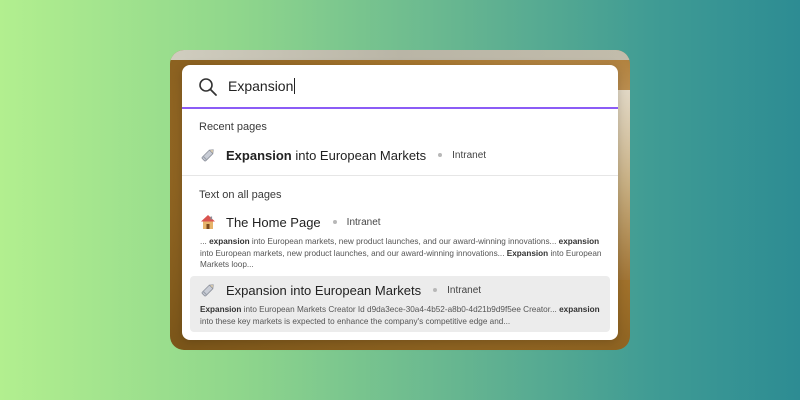 The image size is (800, 400). I want to click on recent-page-item: Expansion into European Markets Intranet, so click(400, 155).